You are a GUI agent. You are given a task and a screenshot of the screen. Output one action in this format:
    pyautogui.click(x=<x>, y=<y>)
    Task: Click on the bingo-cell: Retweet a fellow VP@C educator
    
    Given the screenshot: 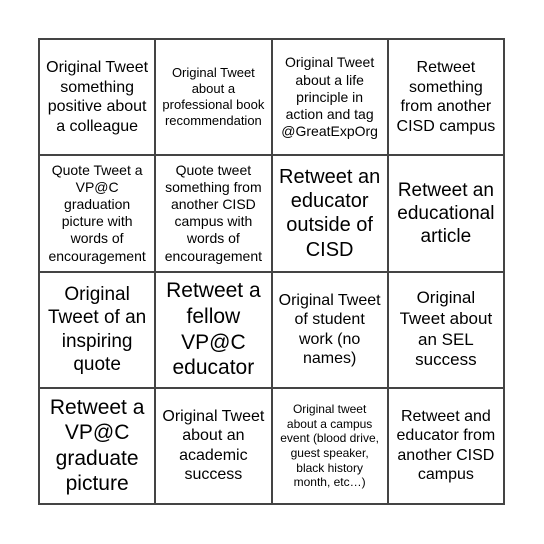 What is the action you would take?
    pyautogui.click(x=213, y=329)
    